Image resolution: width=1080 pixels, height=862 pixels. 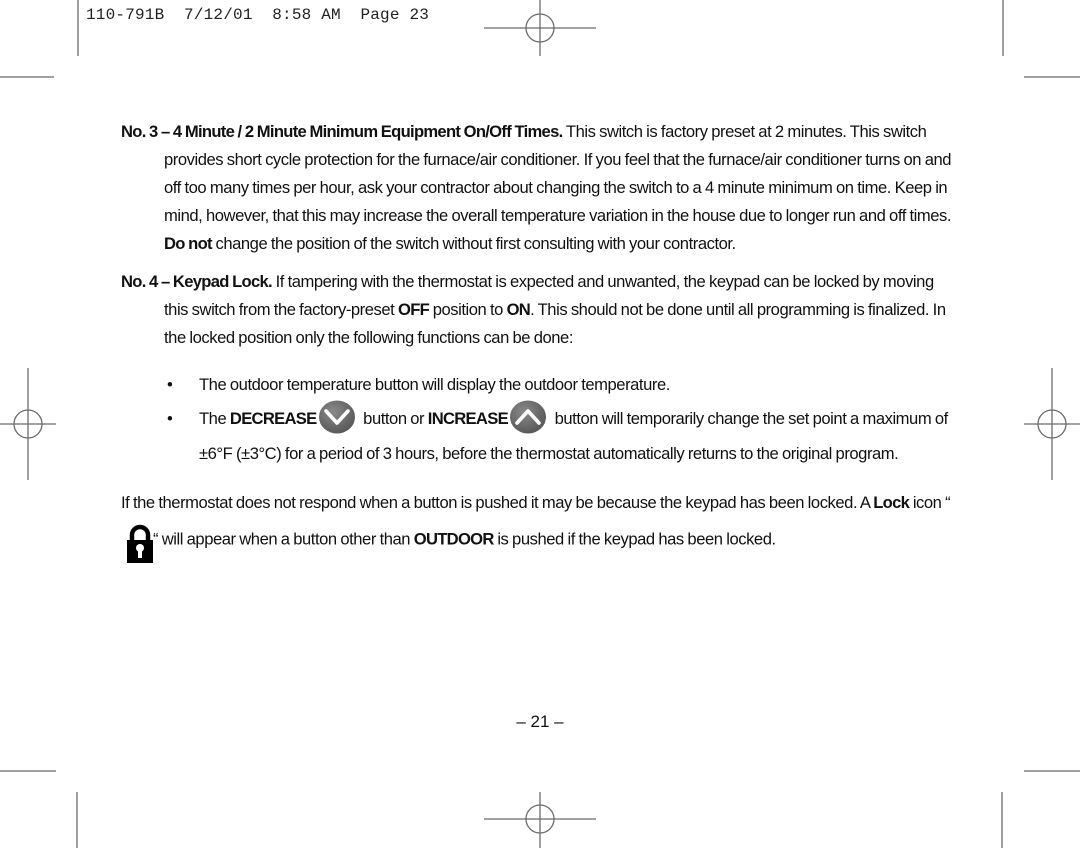 What do you see at coordinates (527, 417) in the screenshot?
I see `chevron-up-circle-icon` at bounding box center [527, 417].